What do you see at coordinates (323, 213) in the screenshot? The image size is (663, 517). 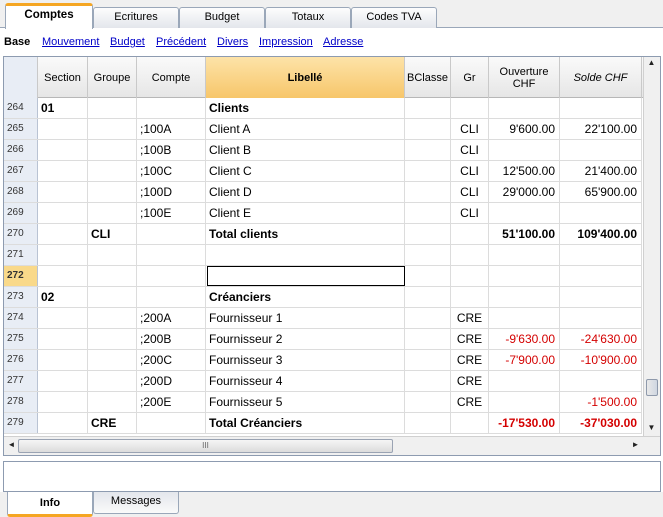 I see `table-row: 269 ;100E Client E CLI` at bounding box center [323, 213].